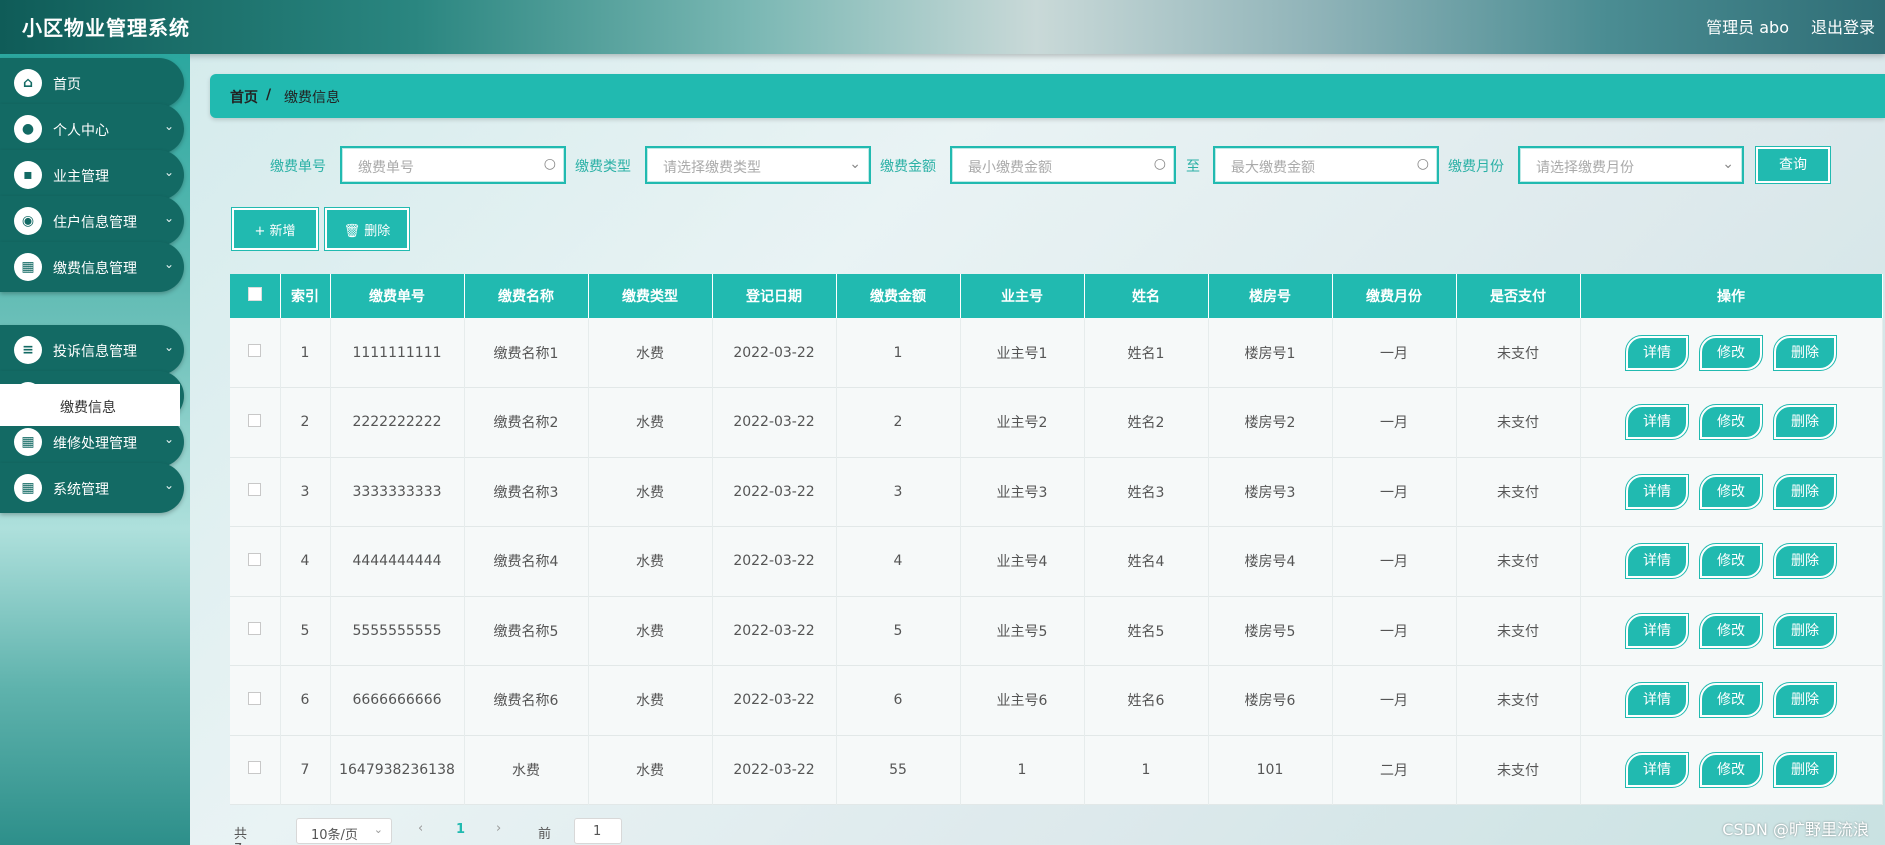  Describe the element at coordinates (650, 631) in the screenshot. I see `table-cell: 水费` at that location.